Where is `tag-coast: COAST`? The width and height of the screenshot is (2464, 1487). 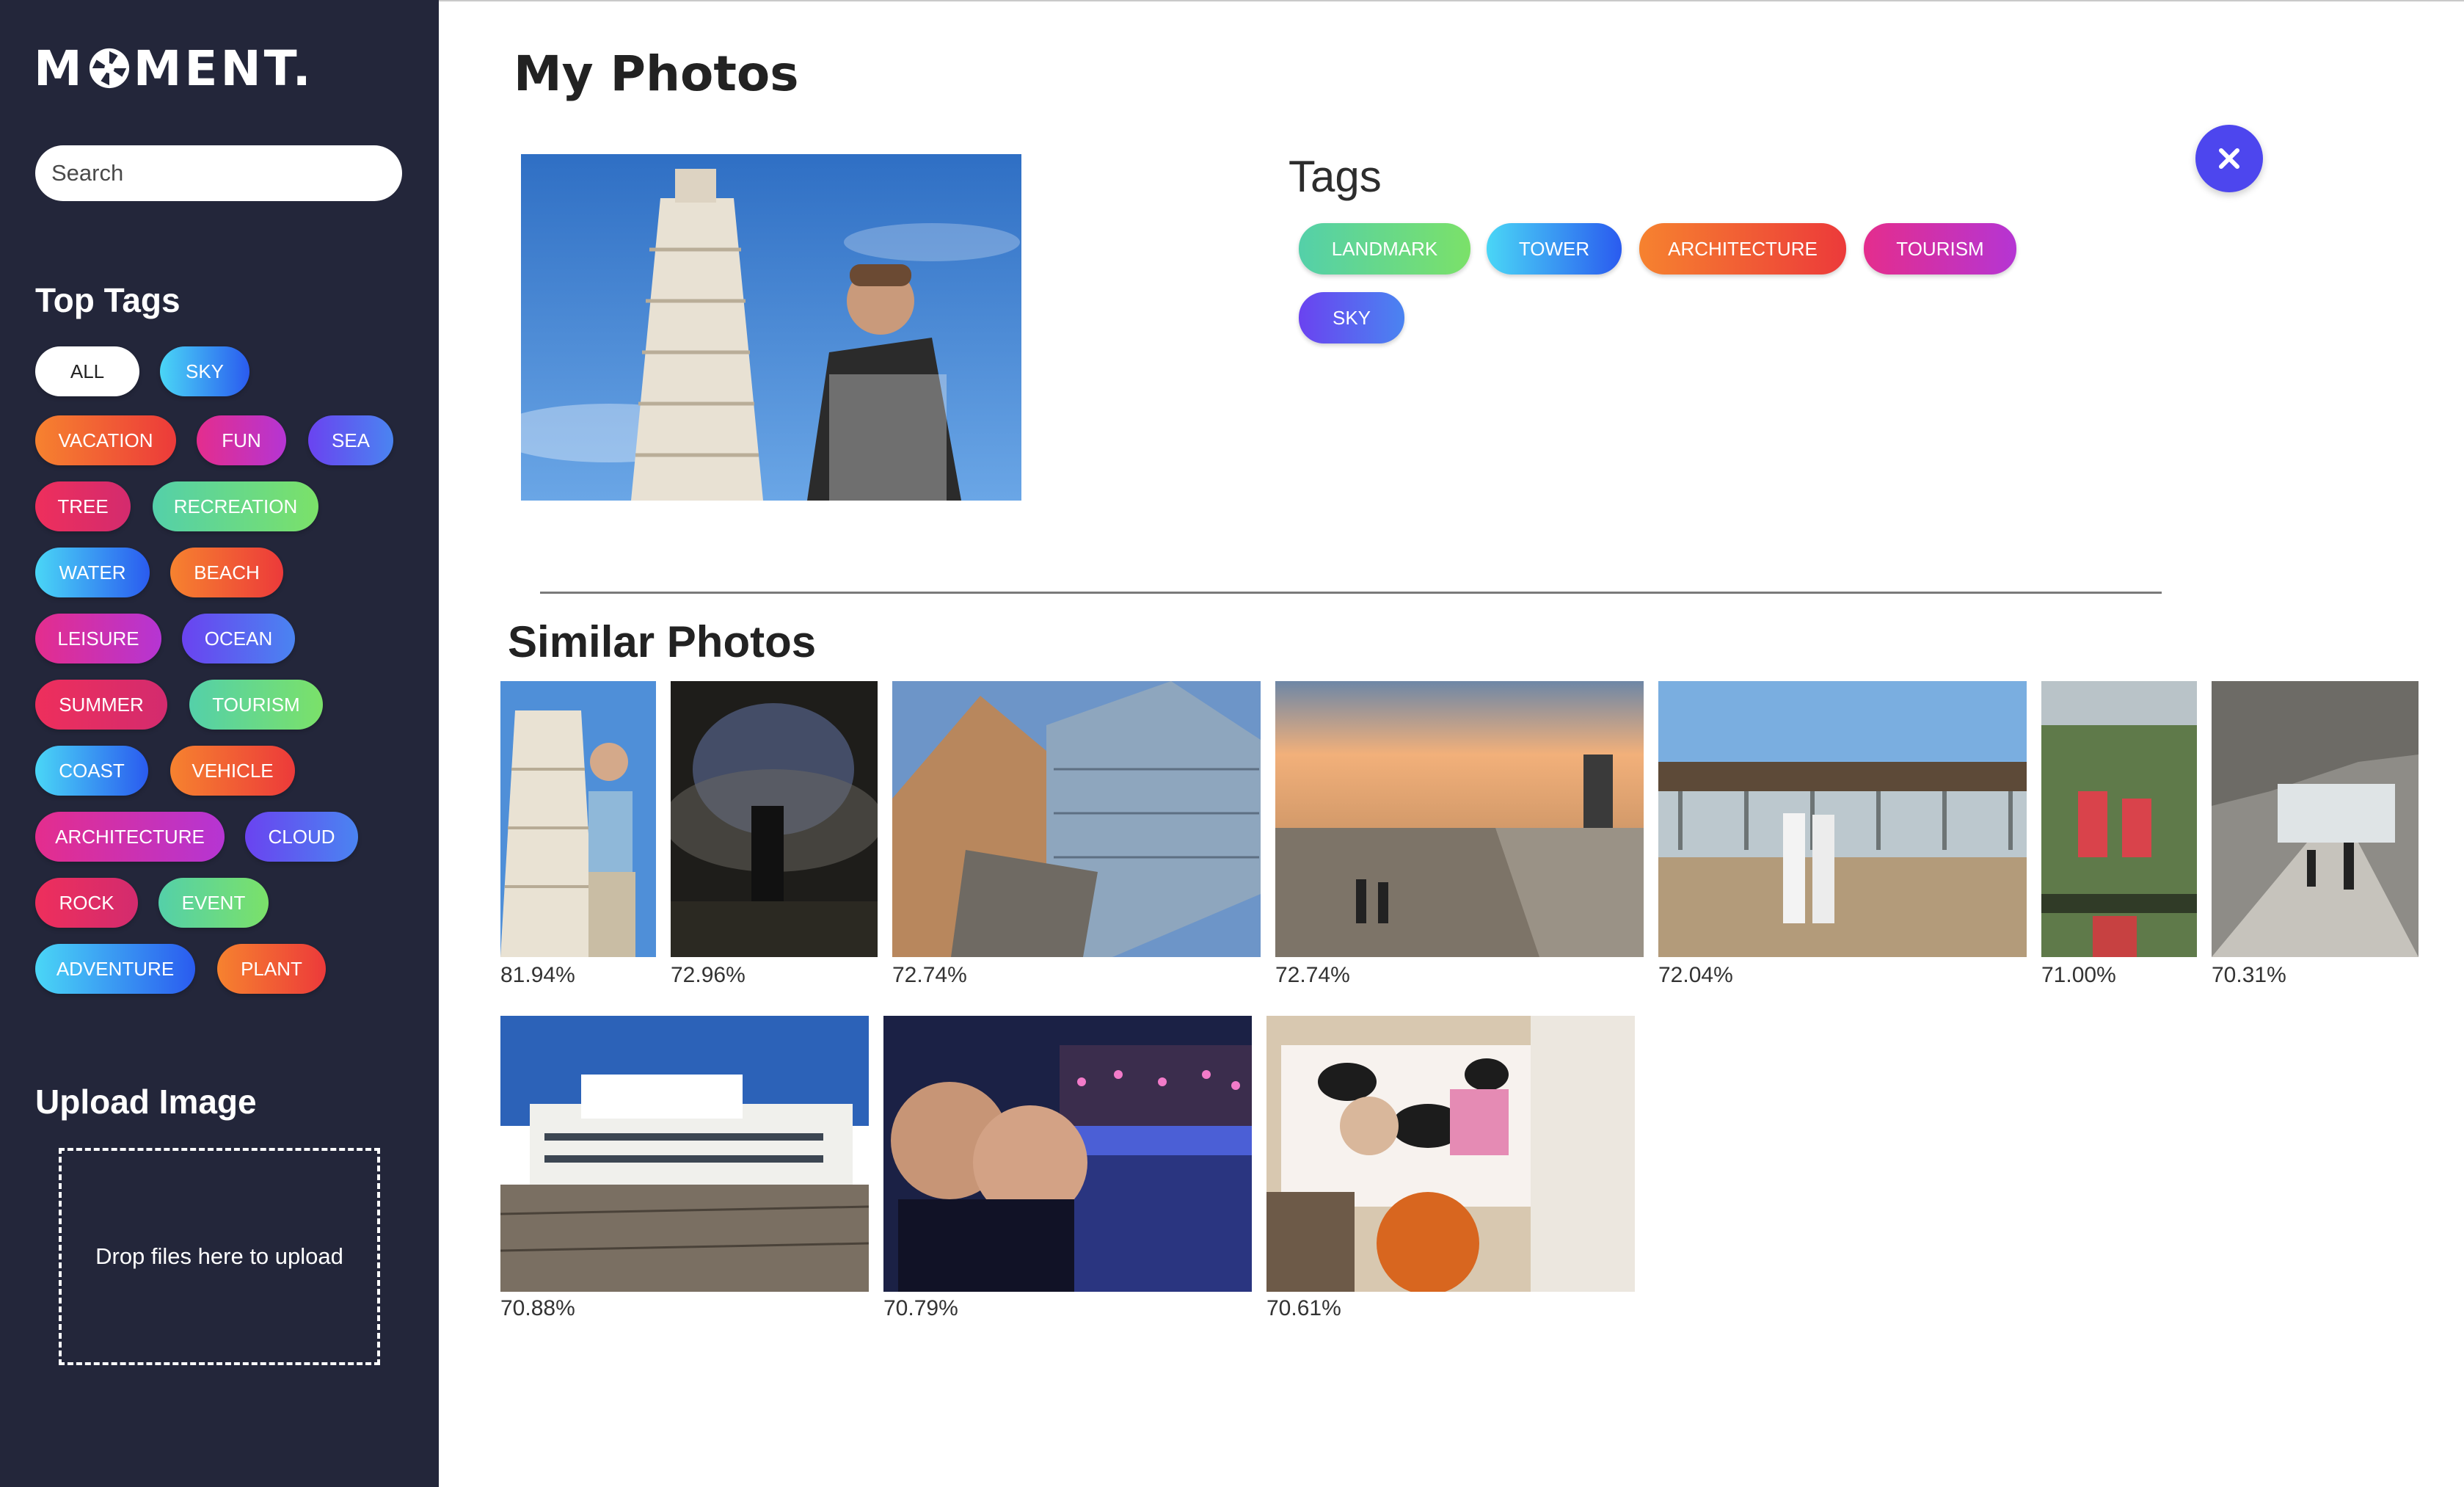
tag-coast: COAST is located at coordinates (91, 771).